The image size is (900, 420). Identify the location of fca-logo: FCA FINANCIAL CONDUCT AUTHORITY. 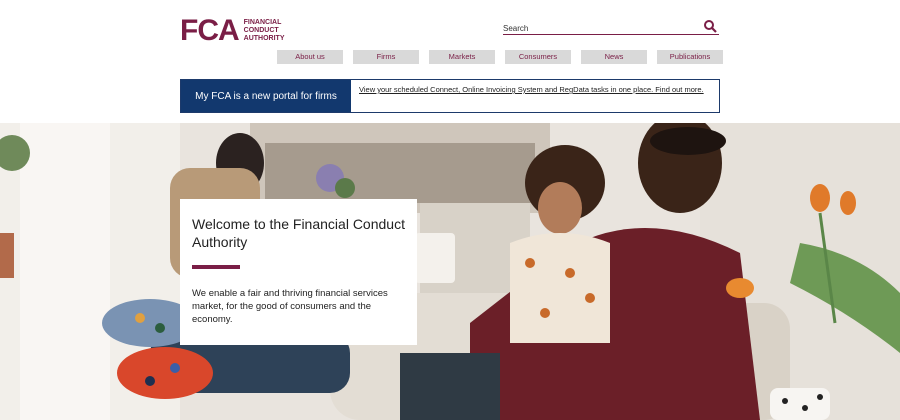
(232, 31).